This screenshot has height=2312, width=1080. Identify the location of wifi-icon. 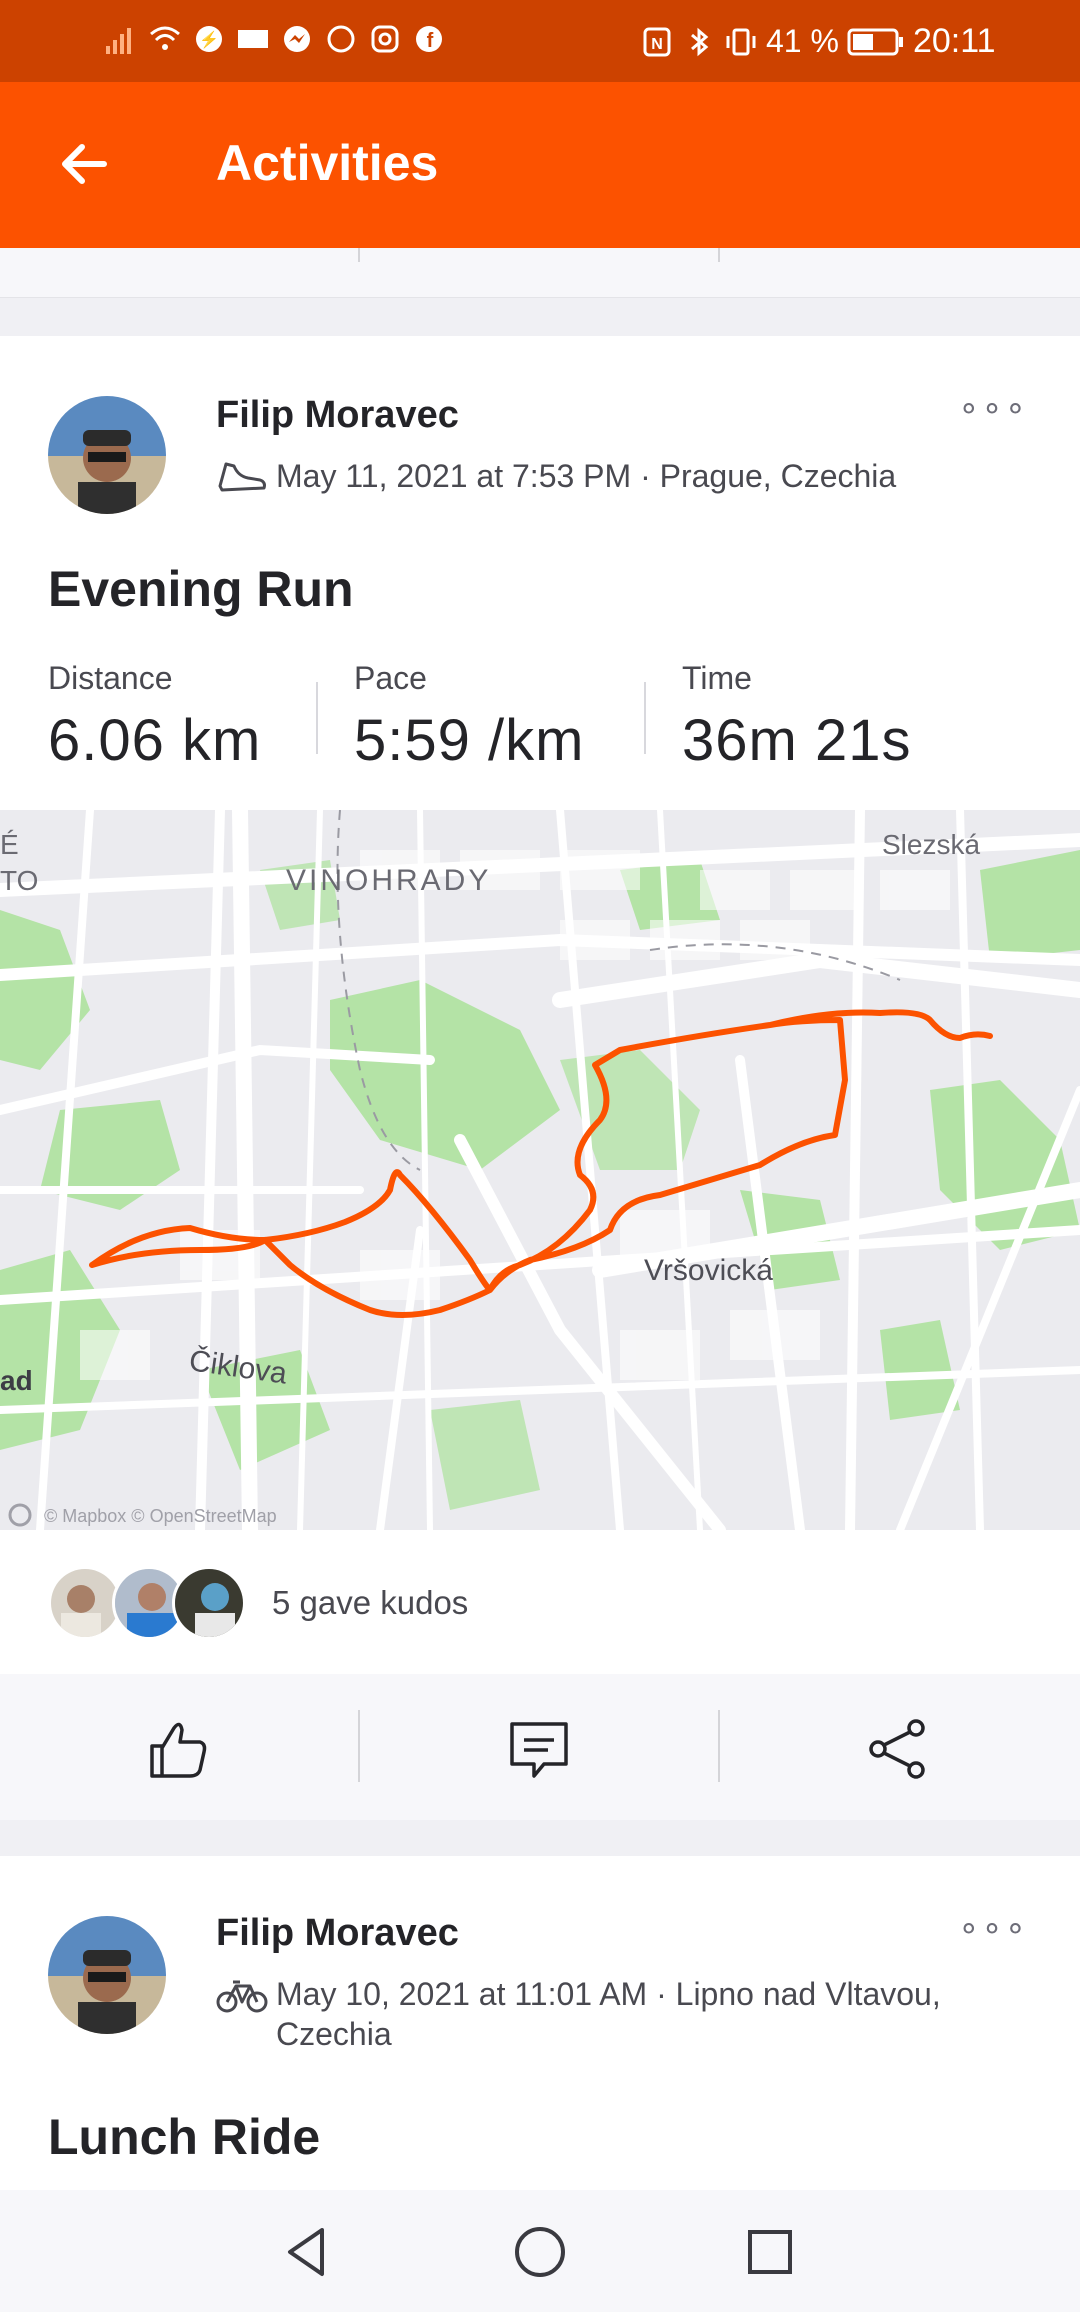
(165, 38).